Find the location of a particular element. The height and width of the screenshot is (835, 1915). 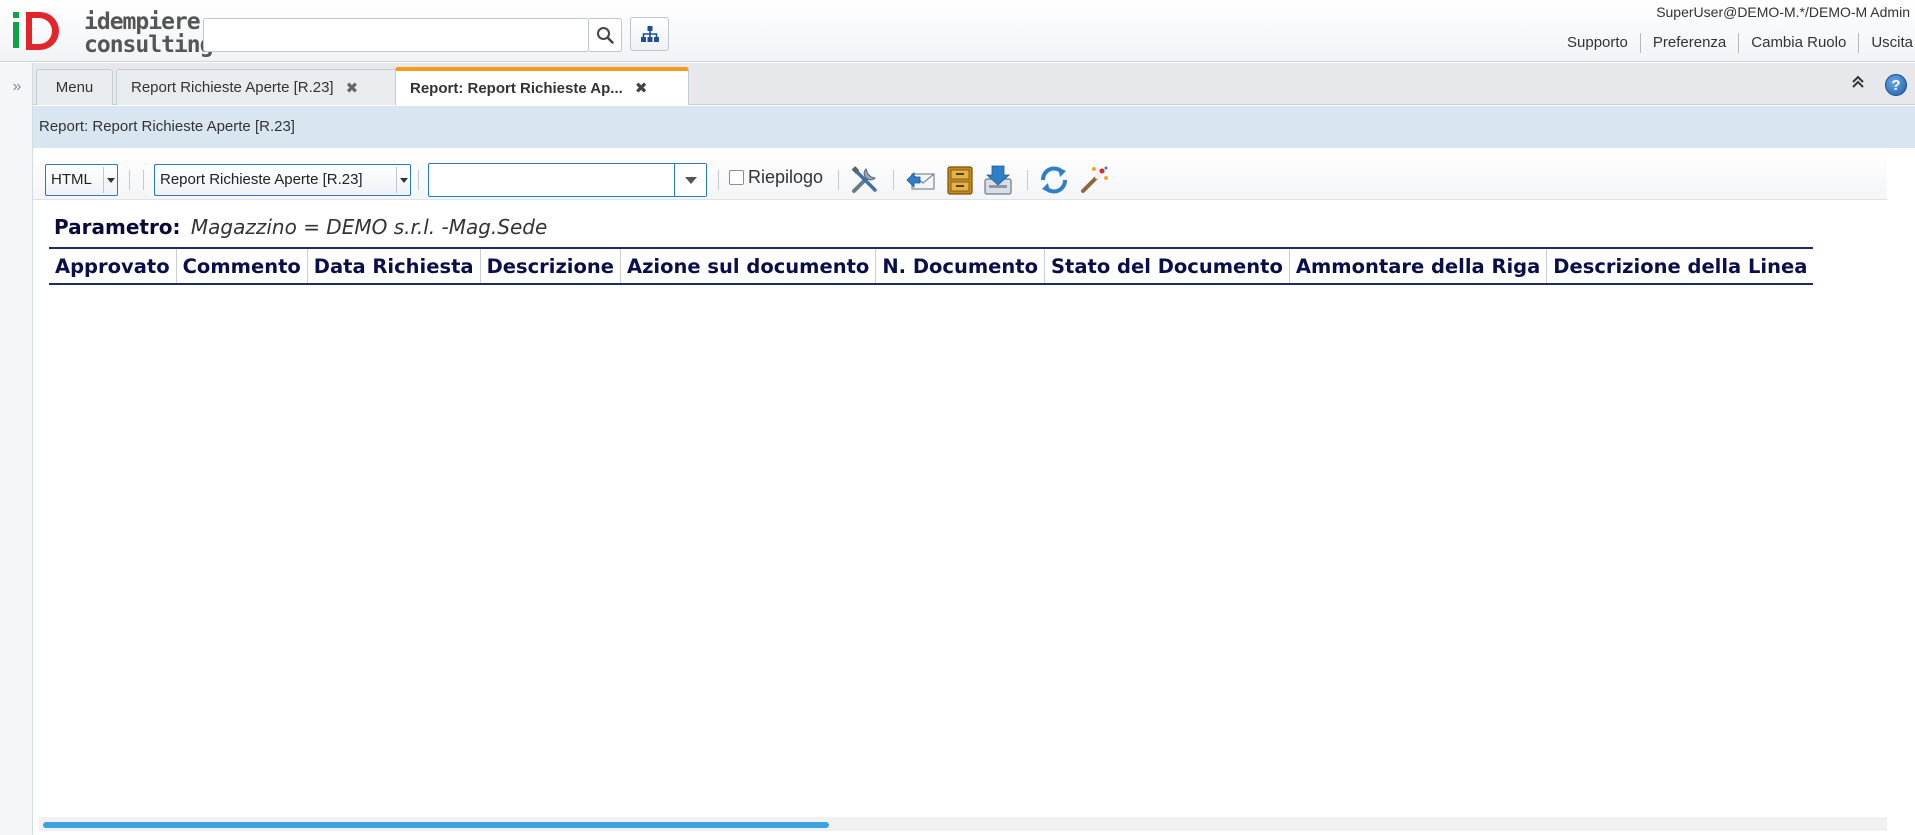

collapse-header-icon is located at coordinates (1858, 84).